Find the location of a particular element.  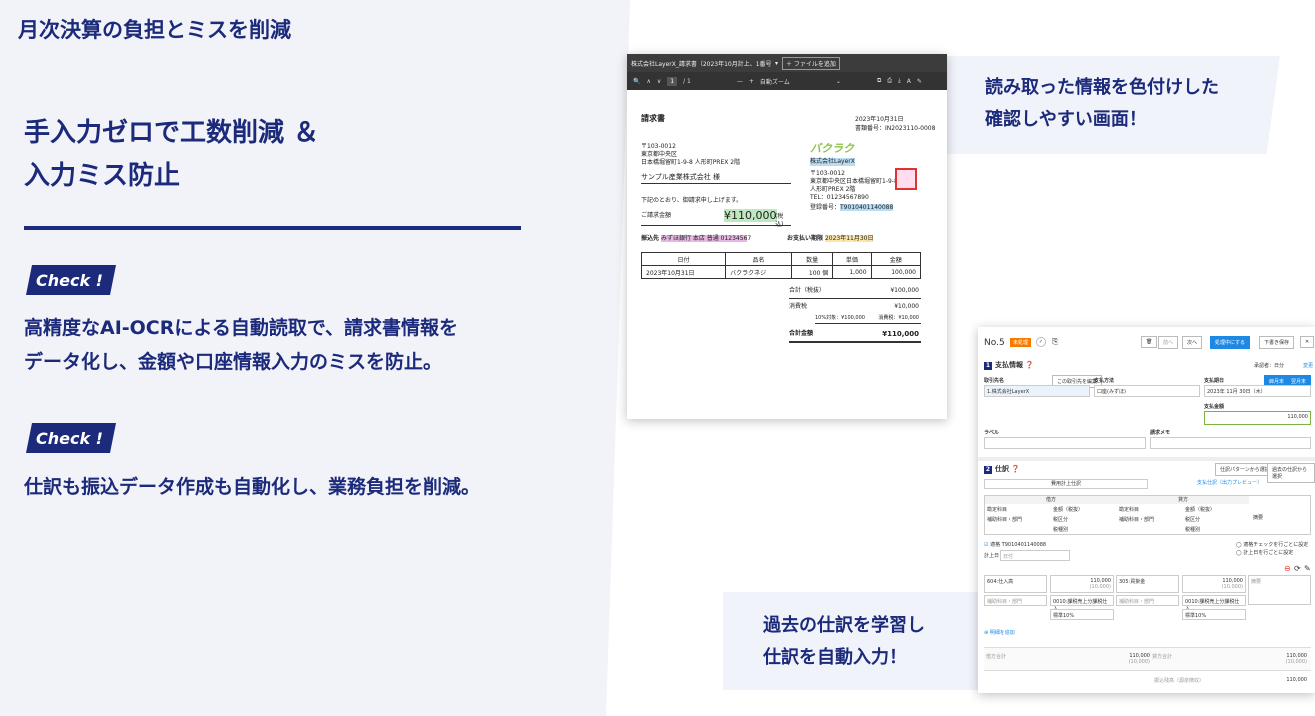

credit-tax-input: 0010:課税売上分課税仕入 is located at coordinates (1214, 603).